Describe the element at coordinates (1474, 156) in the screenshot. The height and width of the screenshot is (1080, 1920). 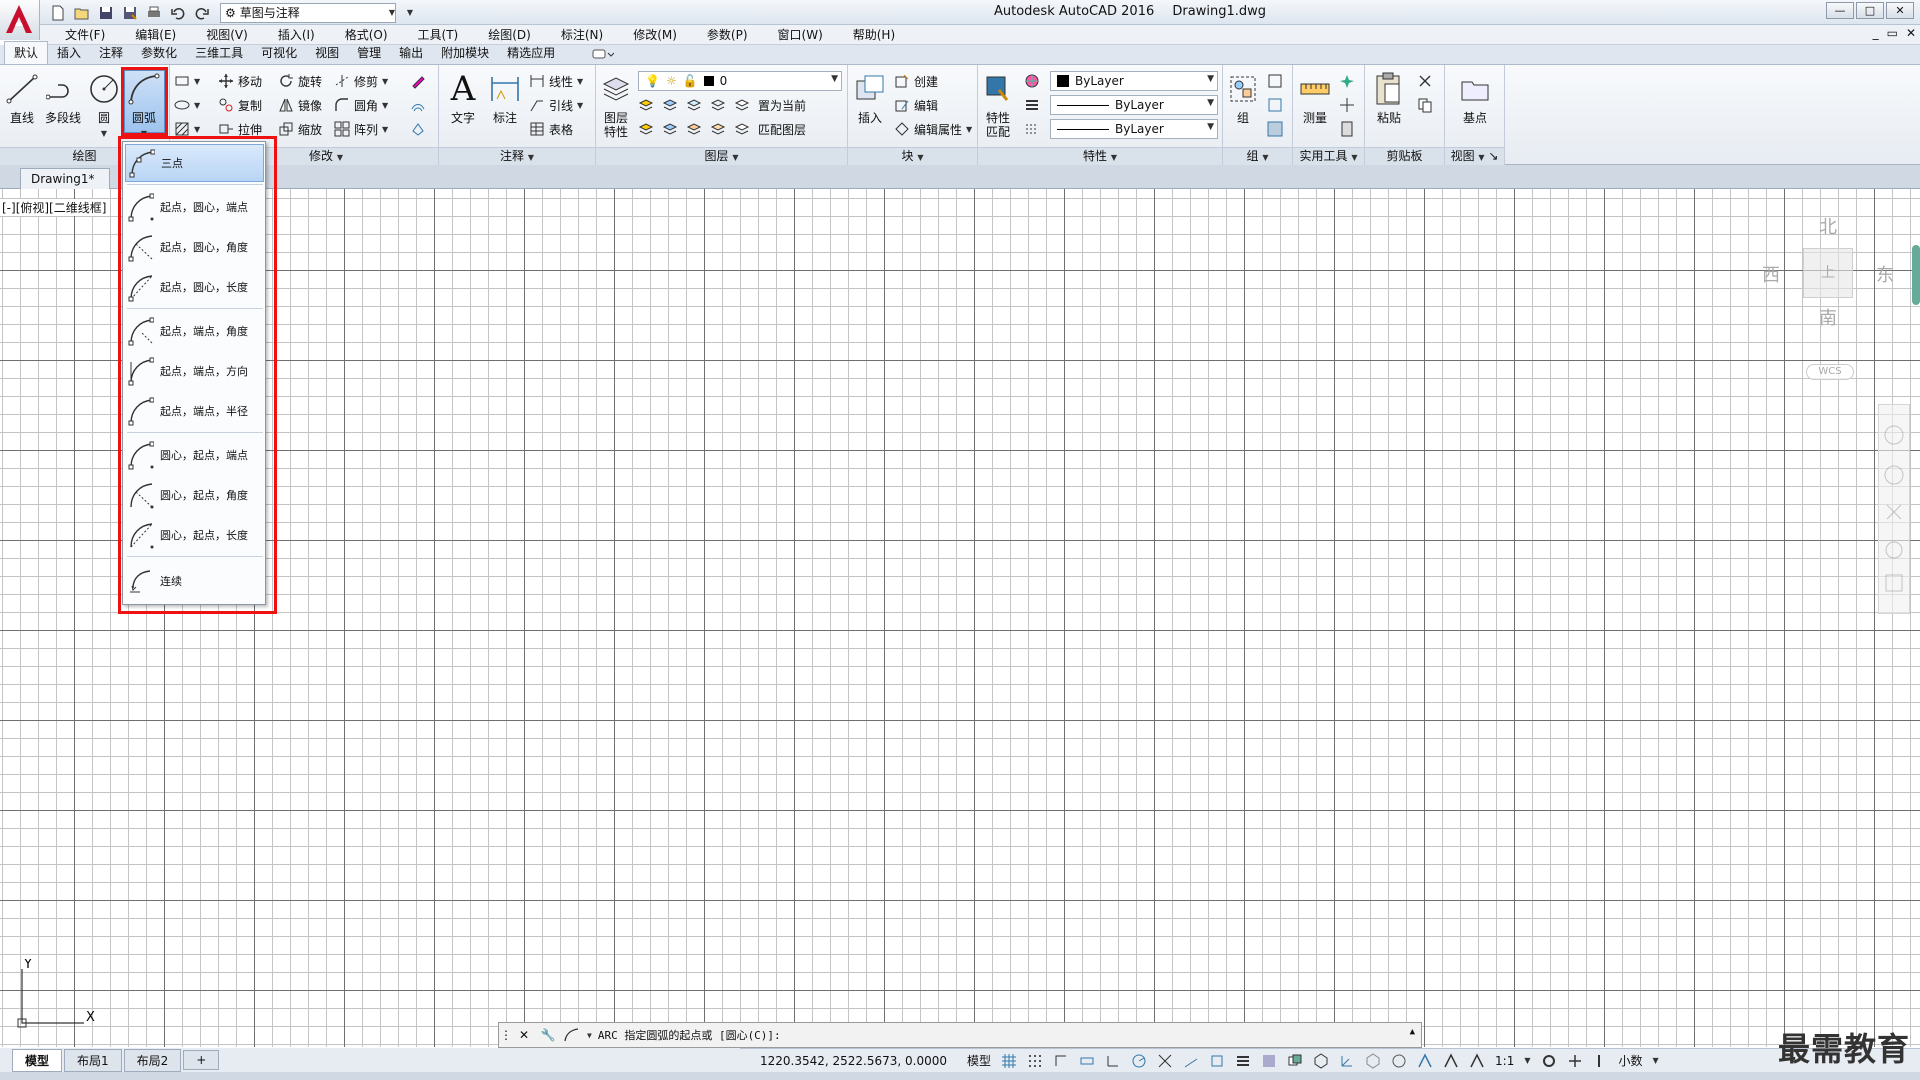
I see `panel-view-title: 视图 ▼ ↘` at that location.